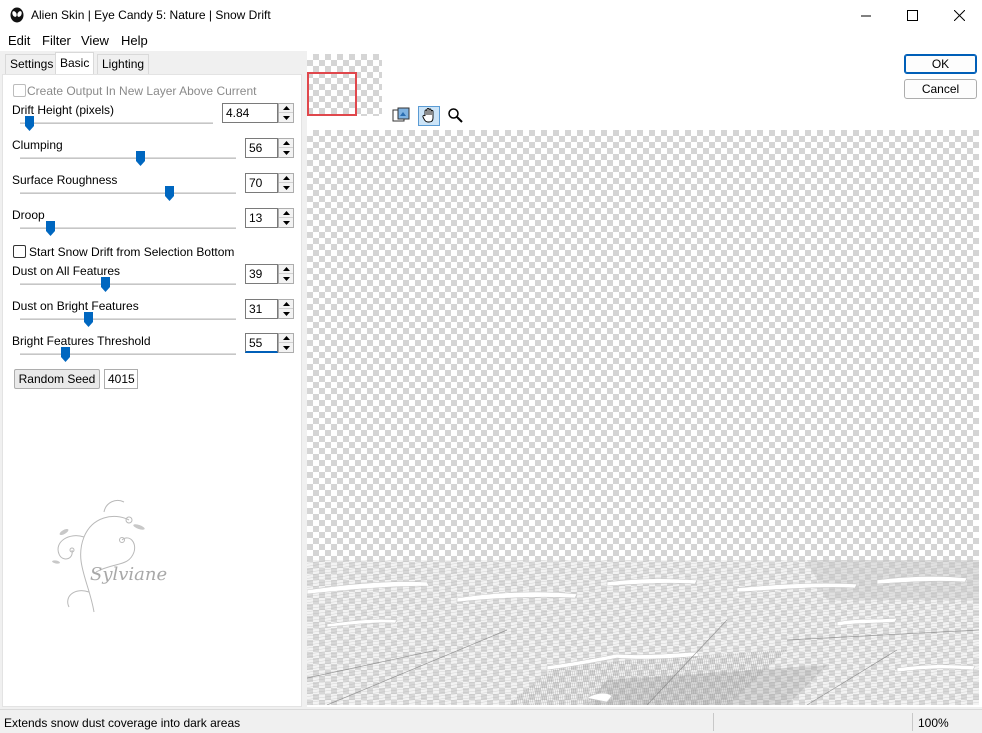 The height and width of the screenshot is (733, 982). What do you see at coordinates (129, 574) in the screenshot?
I see `watermark-signature: Sylviane` at bounding box center [129, 574].